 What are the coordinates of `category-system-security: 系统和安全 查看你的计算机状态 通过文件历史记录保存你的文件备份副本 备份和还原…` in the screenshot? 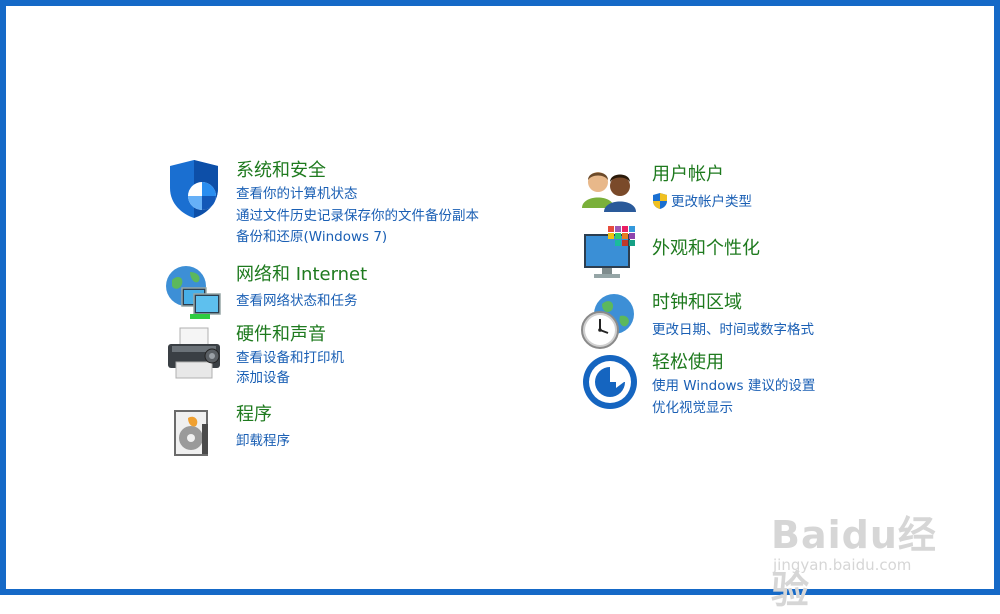 It's located at (344, 205).